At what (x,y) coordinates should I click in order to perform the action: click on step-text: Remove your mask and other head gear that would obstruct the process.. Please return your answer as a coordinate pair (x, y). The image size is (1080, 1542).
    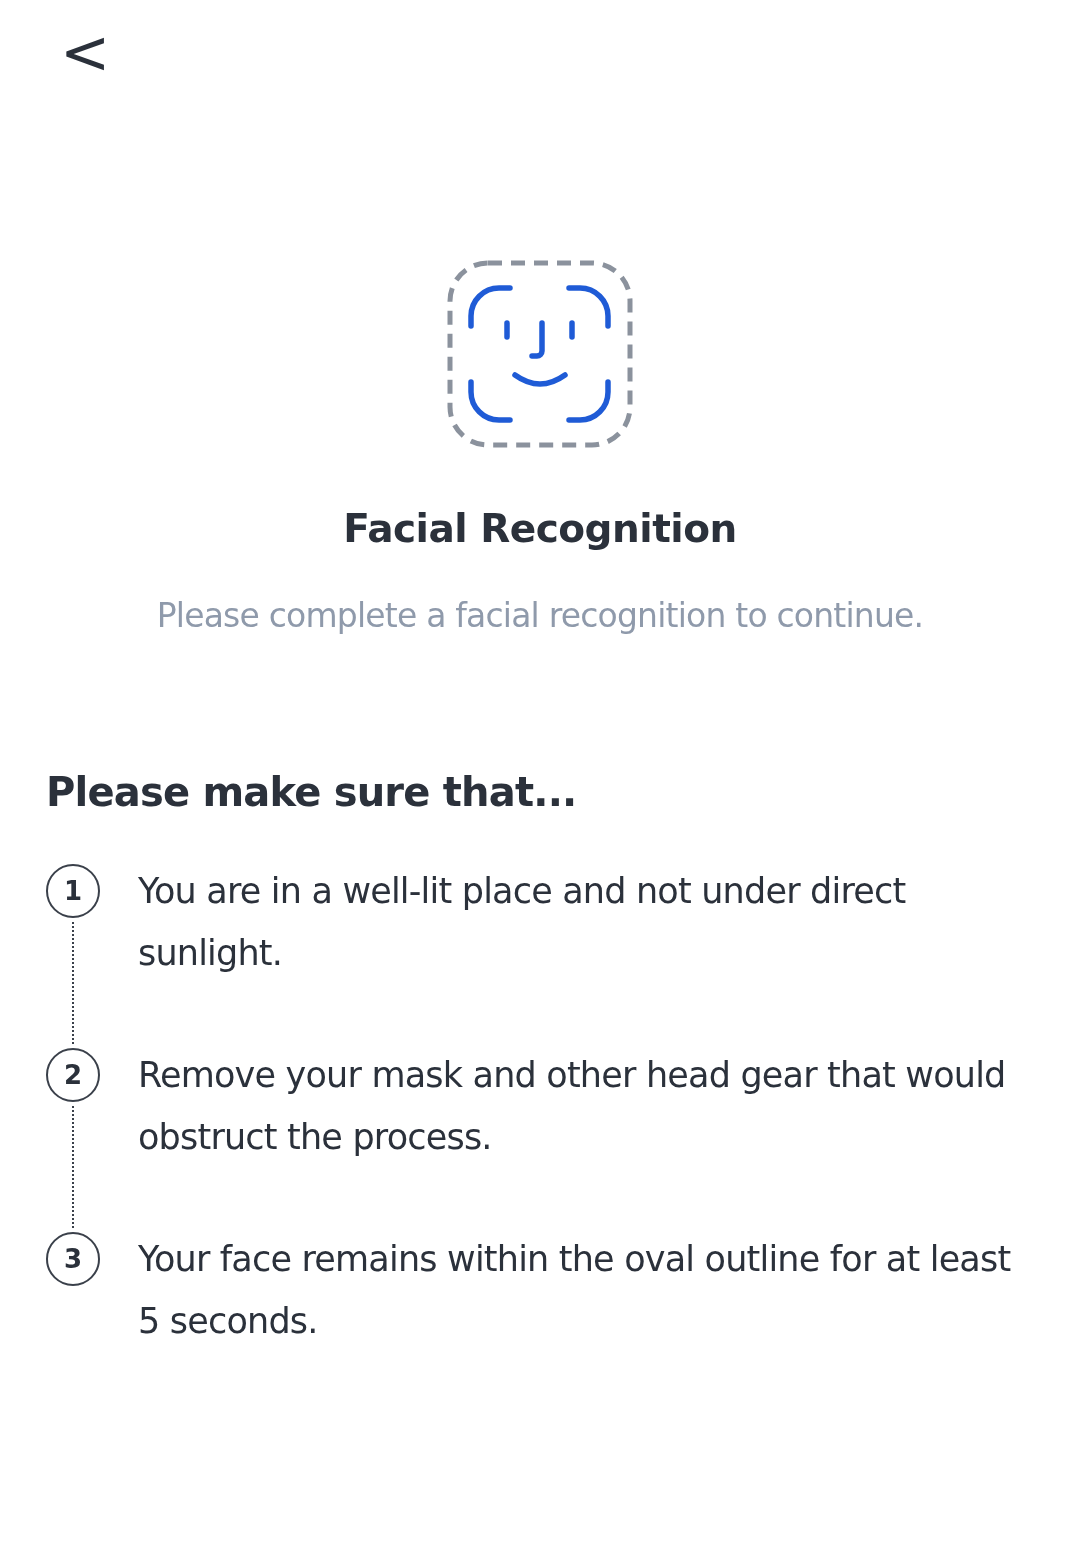
    Looking at the image, I should click on (572, 1107).